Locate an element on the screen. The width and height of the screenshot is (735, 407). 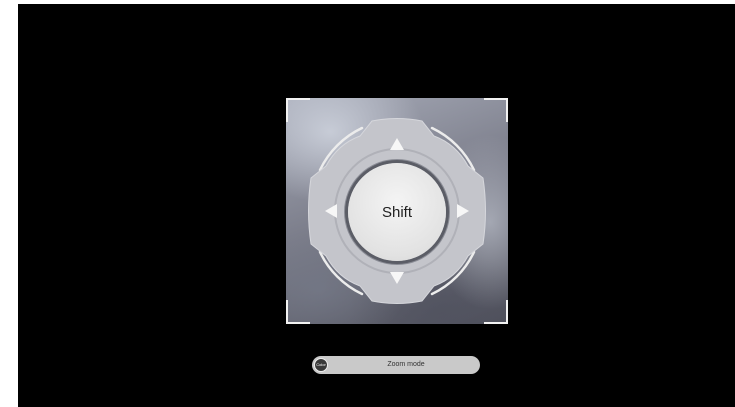
arrow-left-icon is located at coordinates (331, 211).